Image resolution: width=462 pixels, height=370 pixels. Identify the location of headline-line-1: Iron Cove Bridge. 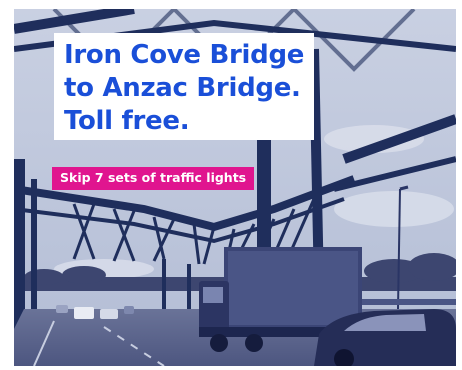
(184, 55).